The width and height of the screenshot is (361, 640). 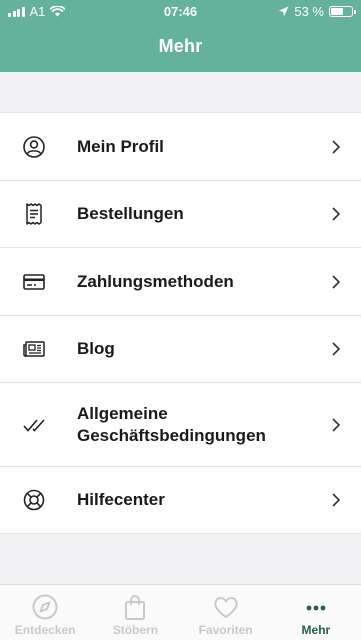 I want to click on menu-item-agb: Allgemeine Geschäftsbedingungen, so click(x=180, y=425).